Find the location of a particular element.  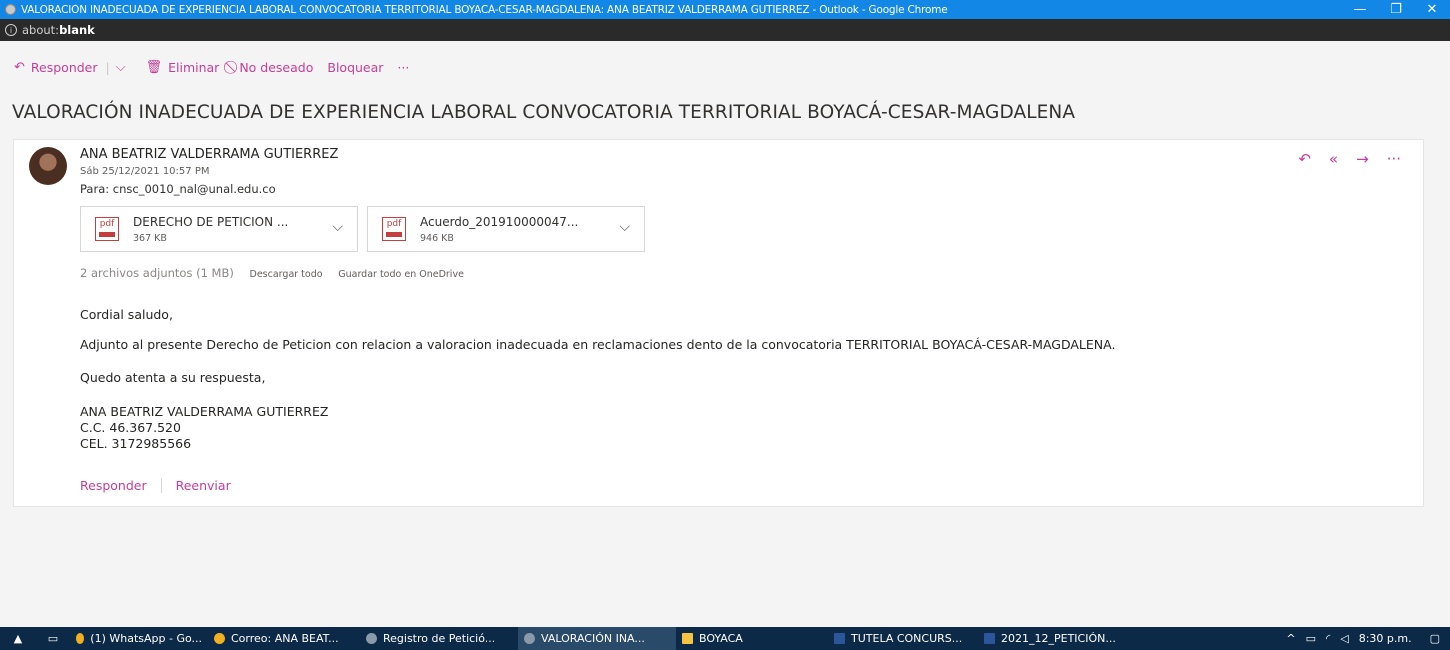

start-icon: ▲ is located at coordinates (18, 638).